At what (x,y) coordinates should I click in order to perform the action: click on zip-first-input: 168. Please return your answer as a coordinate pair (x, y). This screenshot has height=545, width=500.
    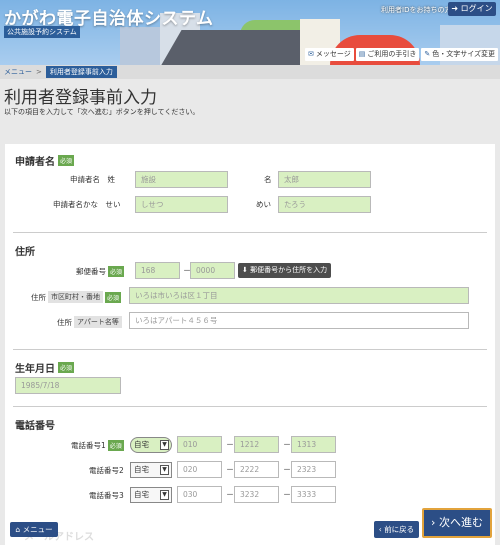
    Looking at the image, I should click on (157, 270).